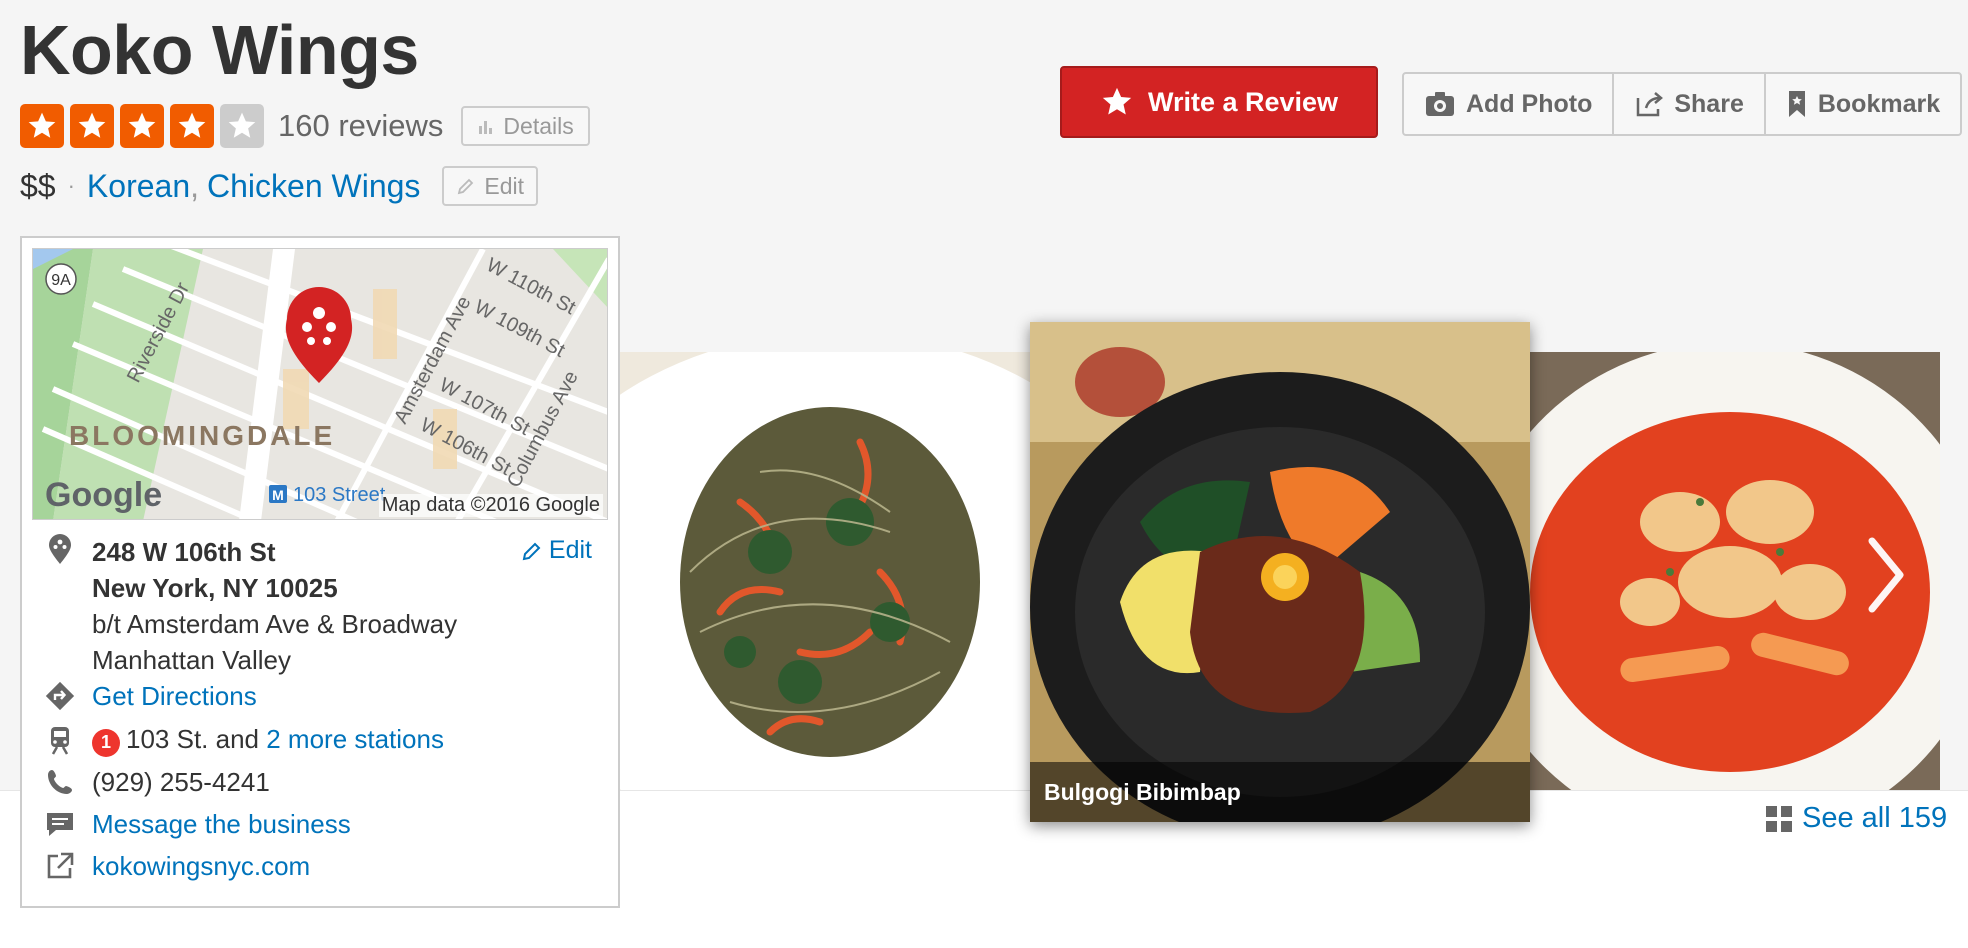 The width and height of the screenshot is (1968, 948). What do you see at coordinates (201, 866) in the screenshot?
I see `website-link: kokowingsnyc.com` at bounding box center [201, 866].